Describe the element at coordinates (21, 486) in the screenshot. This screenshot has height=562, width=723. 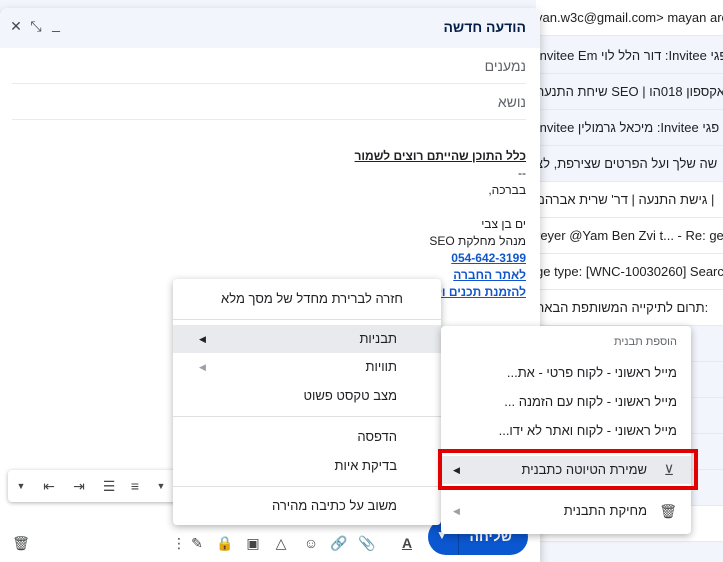
I see `more-formatting-dropdown-icon: ▼` at that location.